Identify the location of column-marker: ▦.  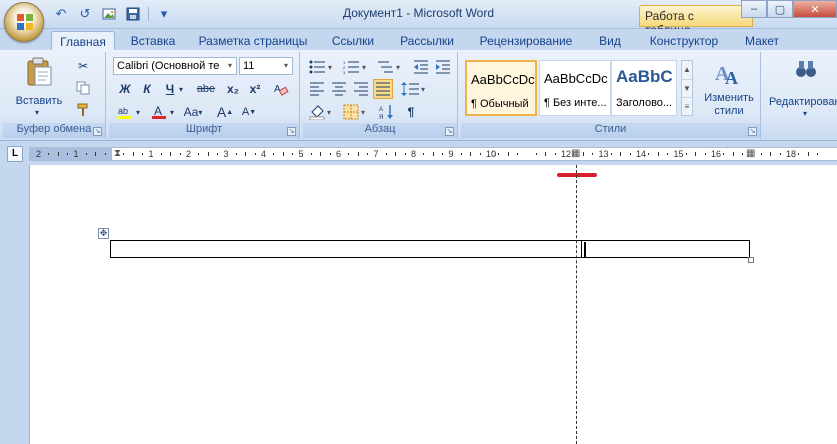
(575, 154).